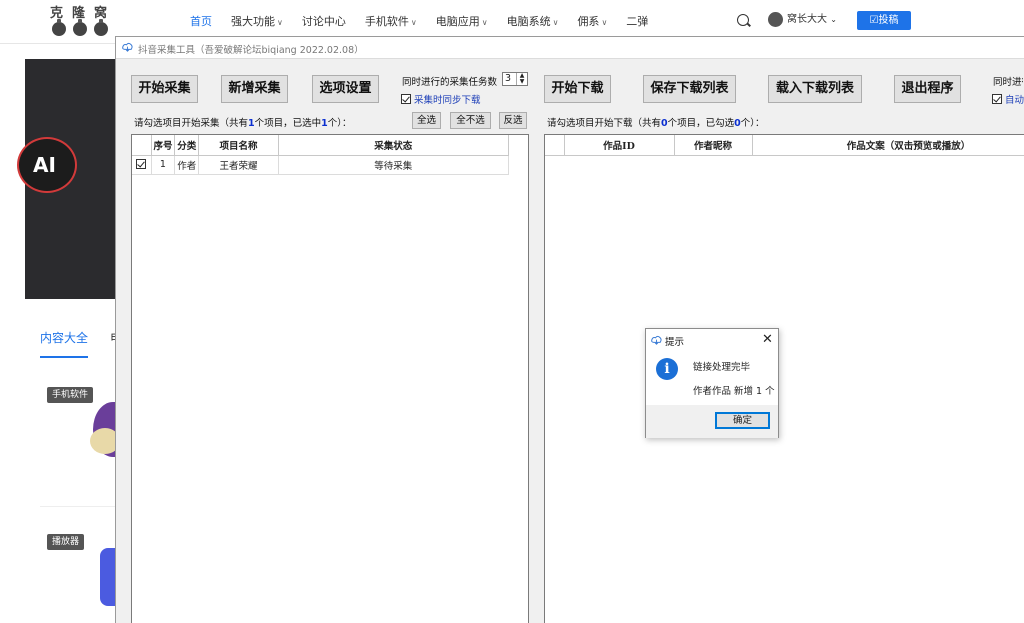  What do you see at coordinates (163, 145) in the screenshot?
I see `column-header: 序号` at bounding box center [163, 145].